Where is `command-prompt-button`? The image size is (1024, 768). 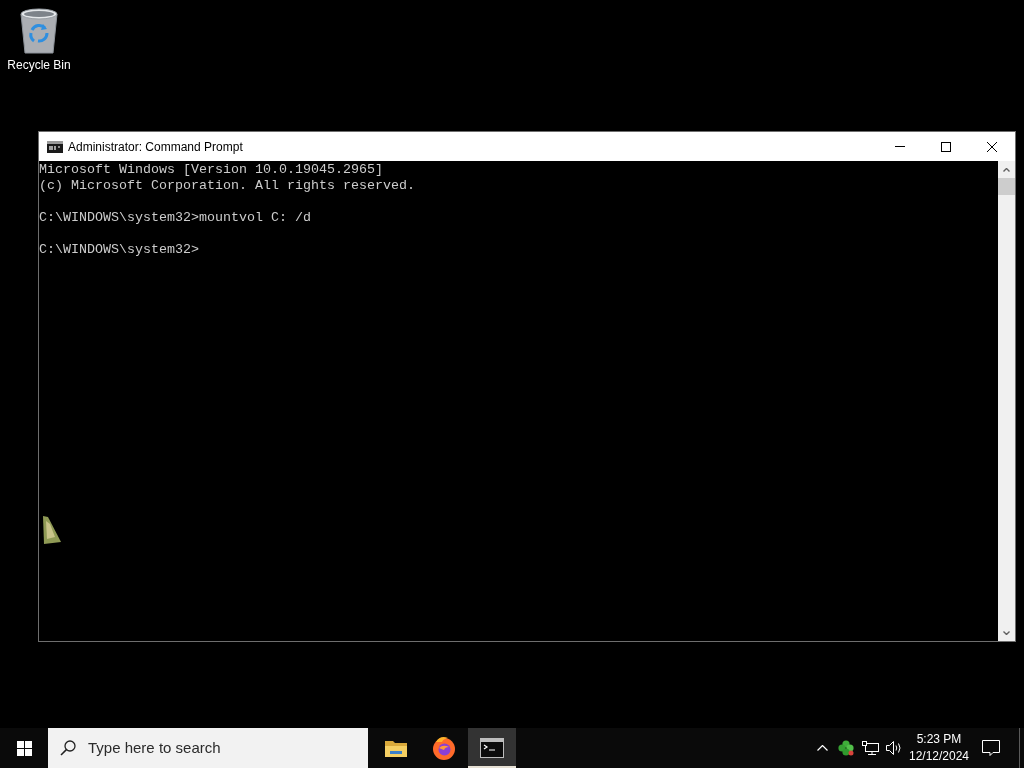
command-prompt-button is located at coordinates (492, 748).